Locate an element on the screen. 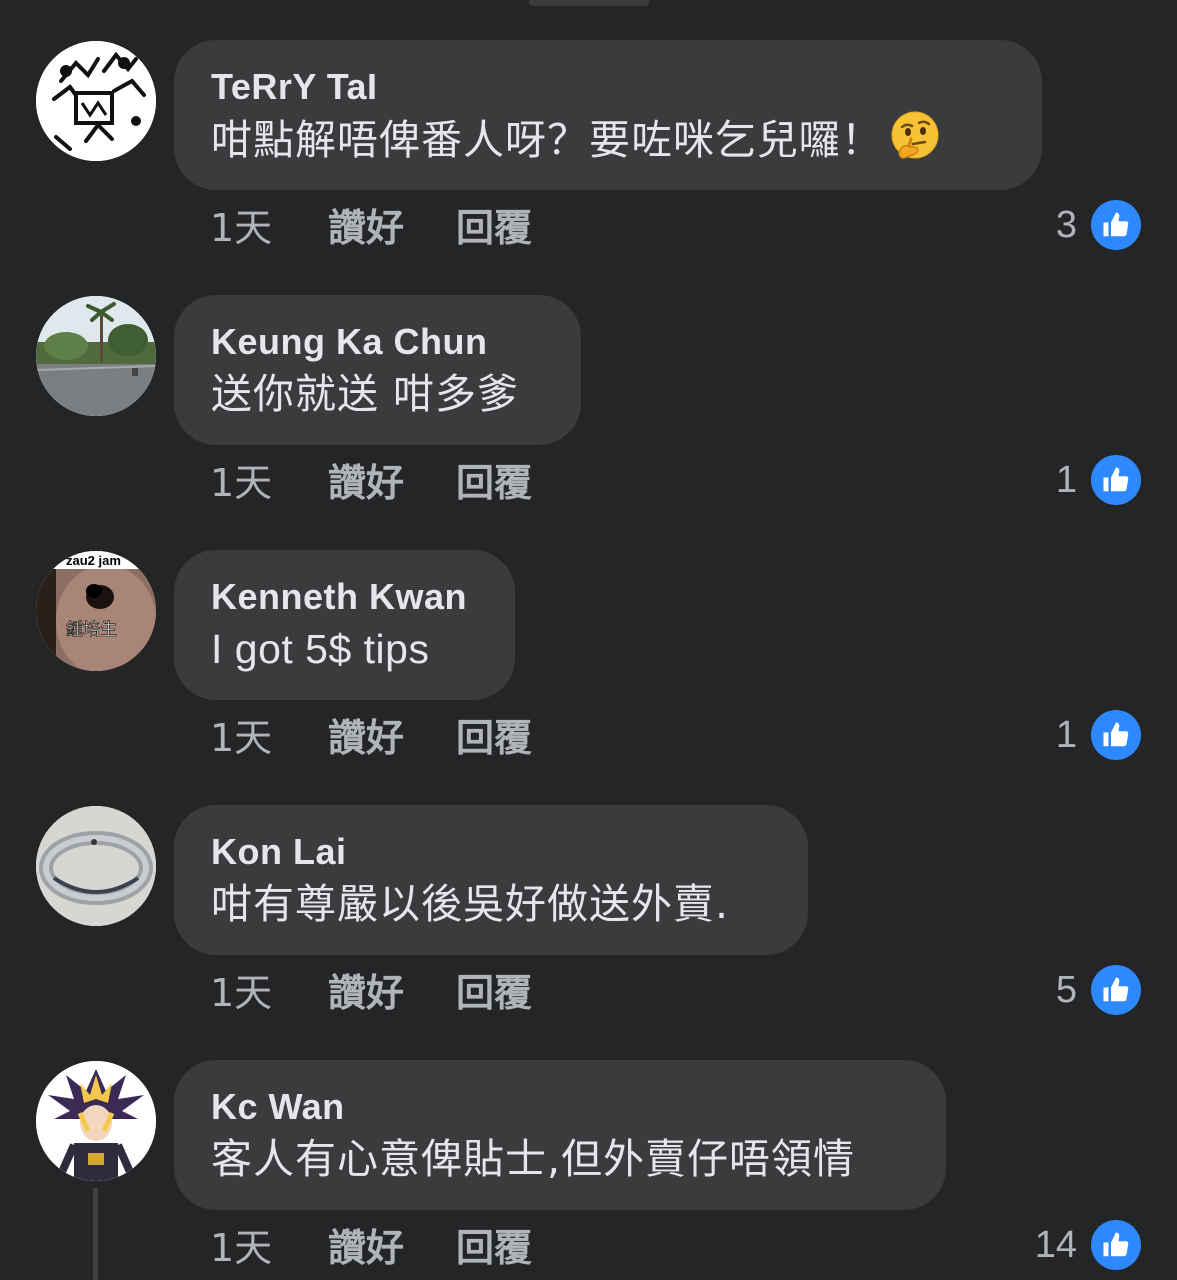  avatar-image-street-photo is located at coordinates (96, 356).